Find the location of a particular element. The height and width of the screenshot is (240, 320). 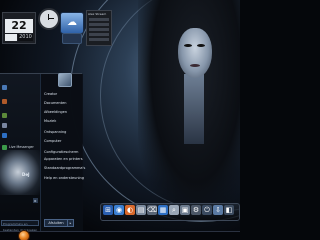

user-avatar is located at coordinates (65, 80).